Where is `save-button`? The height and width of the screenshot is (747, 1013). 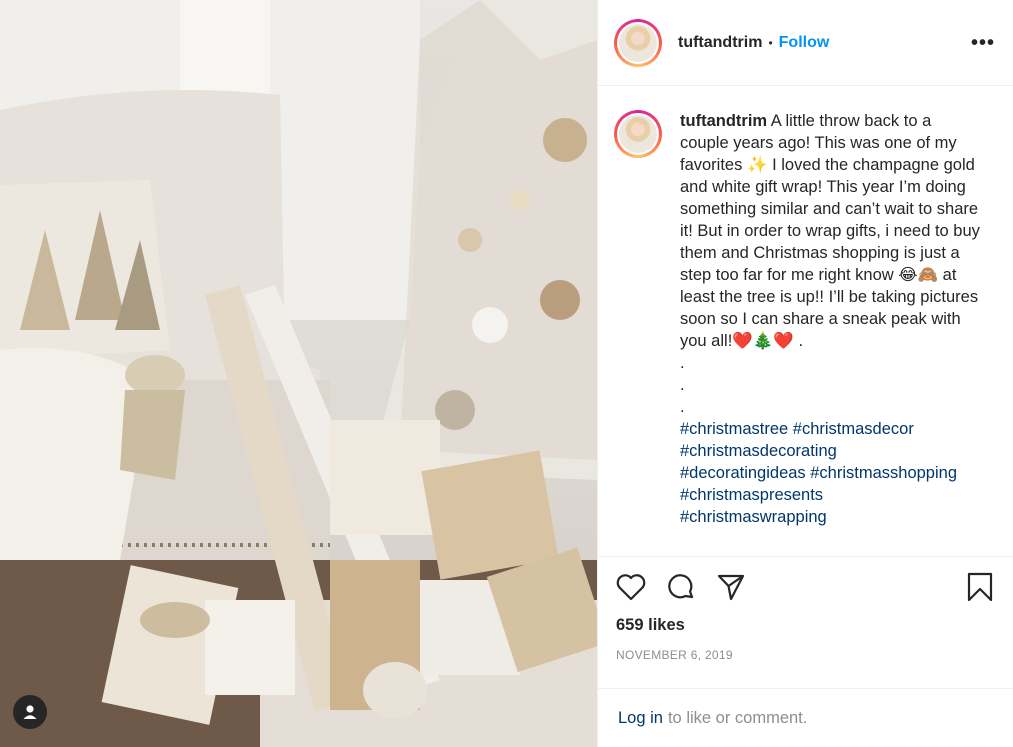 save-button is located at coordinates (980, 587).